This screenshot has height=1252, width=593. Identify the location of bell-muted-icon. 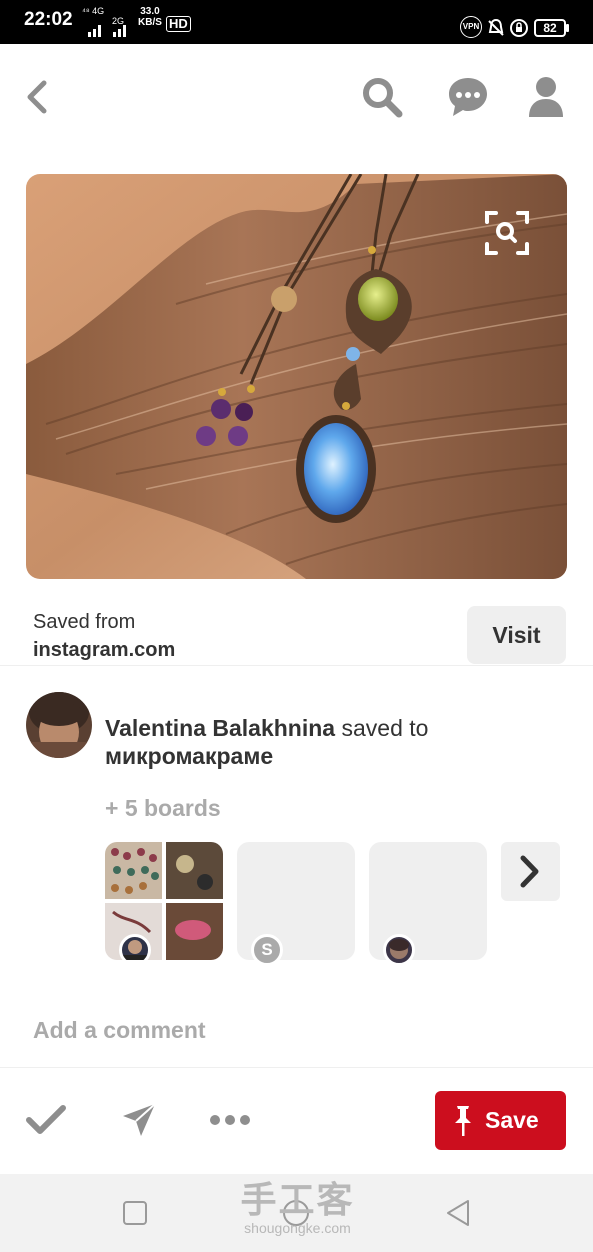
(496, 27).